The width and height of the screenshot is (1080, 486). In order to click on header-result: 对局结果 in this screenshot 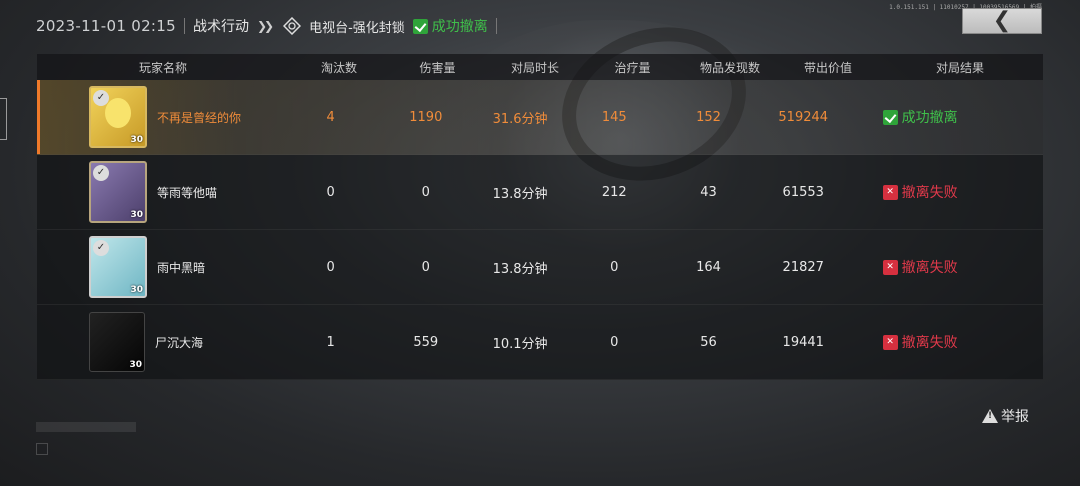, I will do `click(959, 67)`.